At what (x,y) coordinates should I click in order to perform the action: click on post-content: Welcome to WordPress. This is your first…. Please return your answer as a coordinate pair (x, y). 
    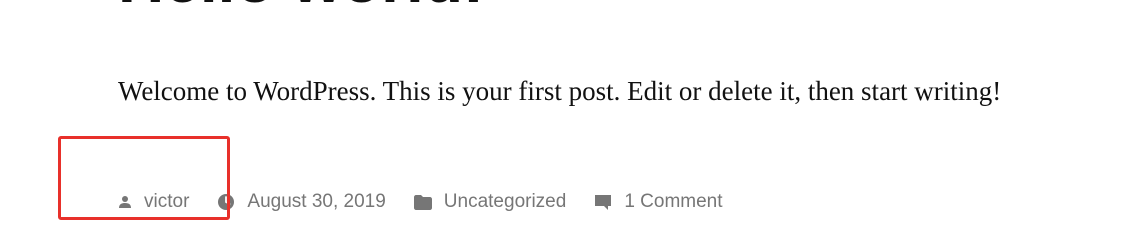
    Looking at the image, I should click on (560, 91).